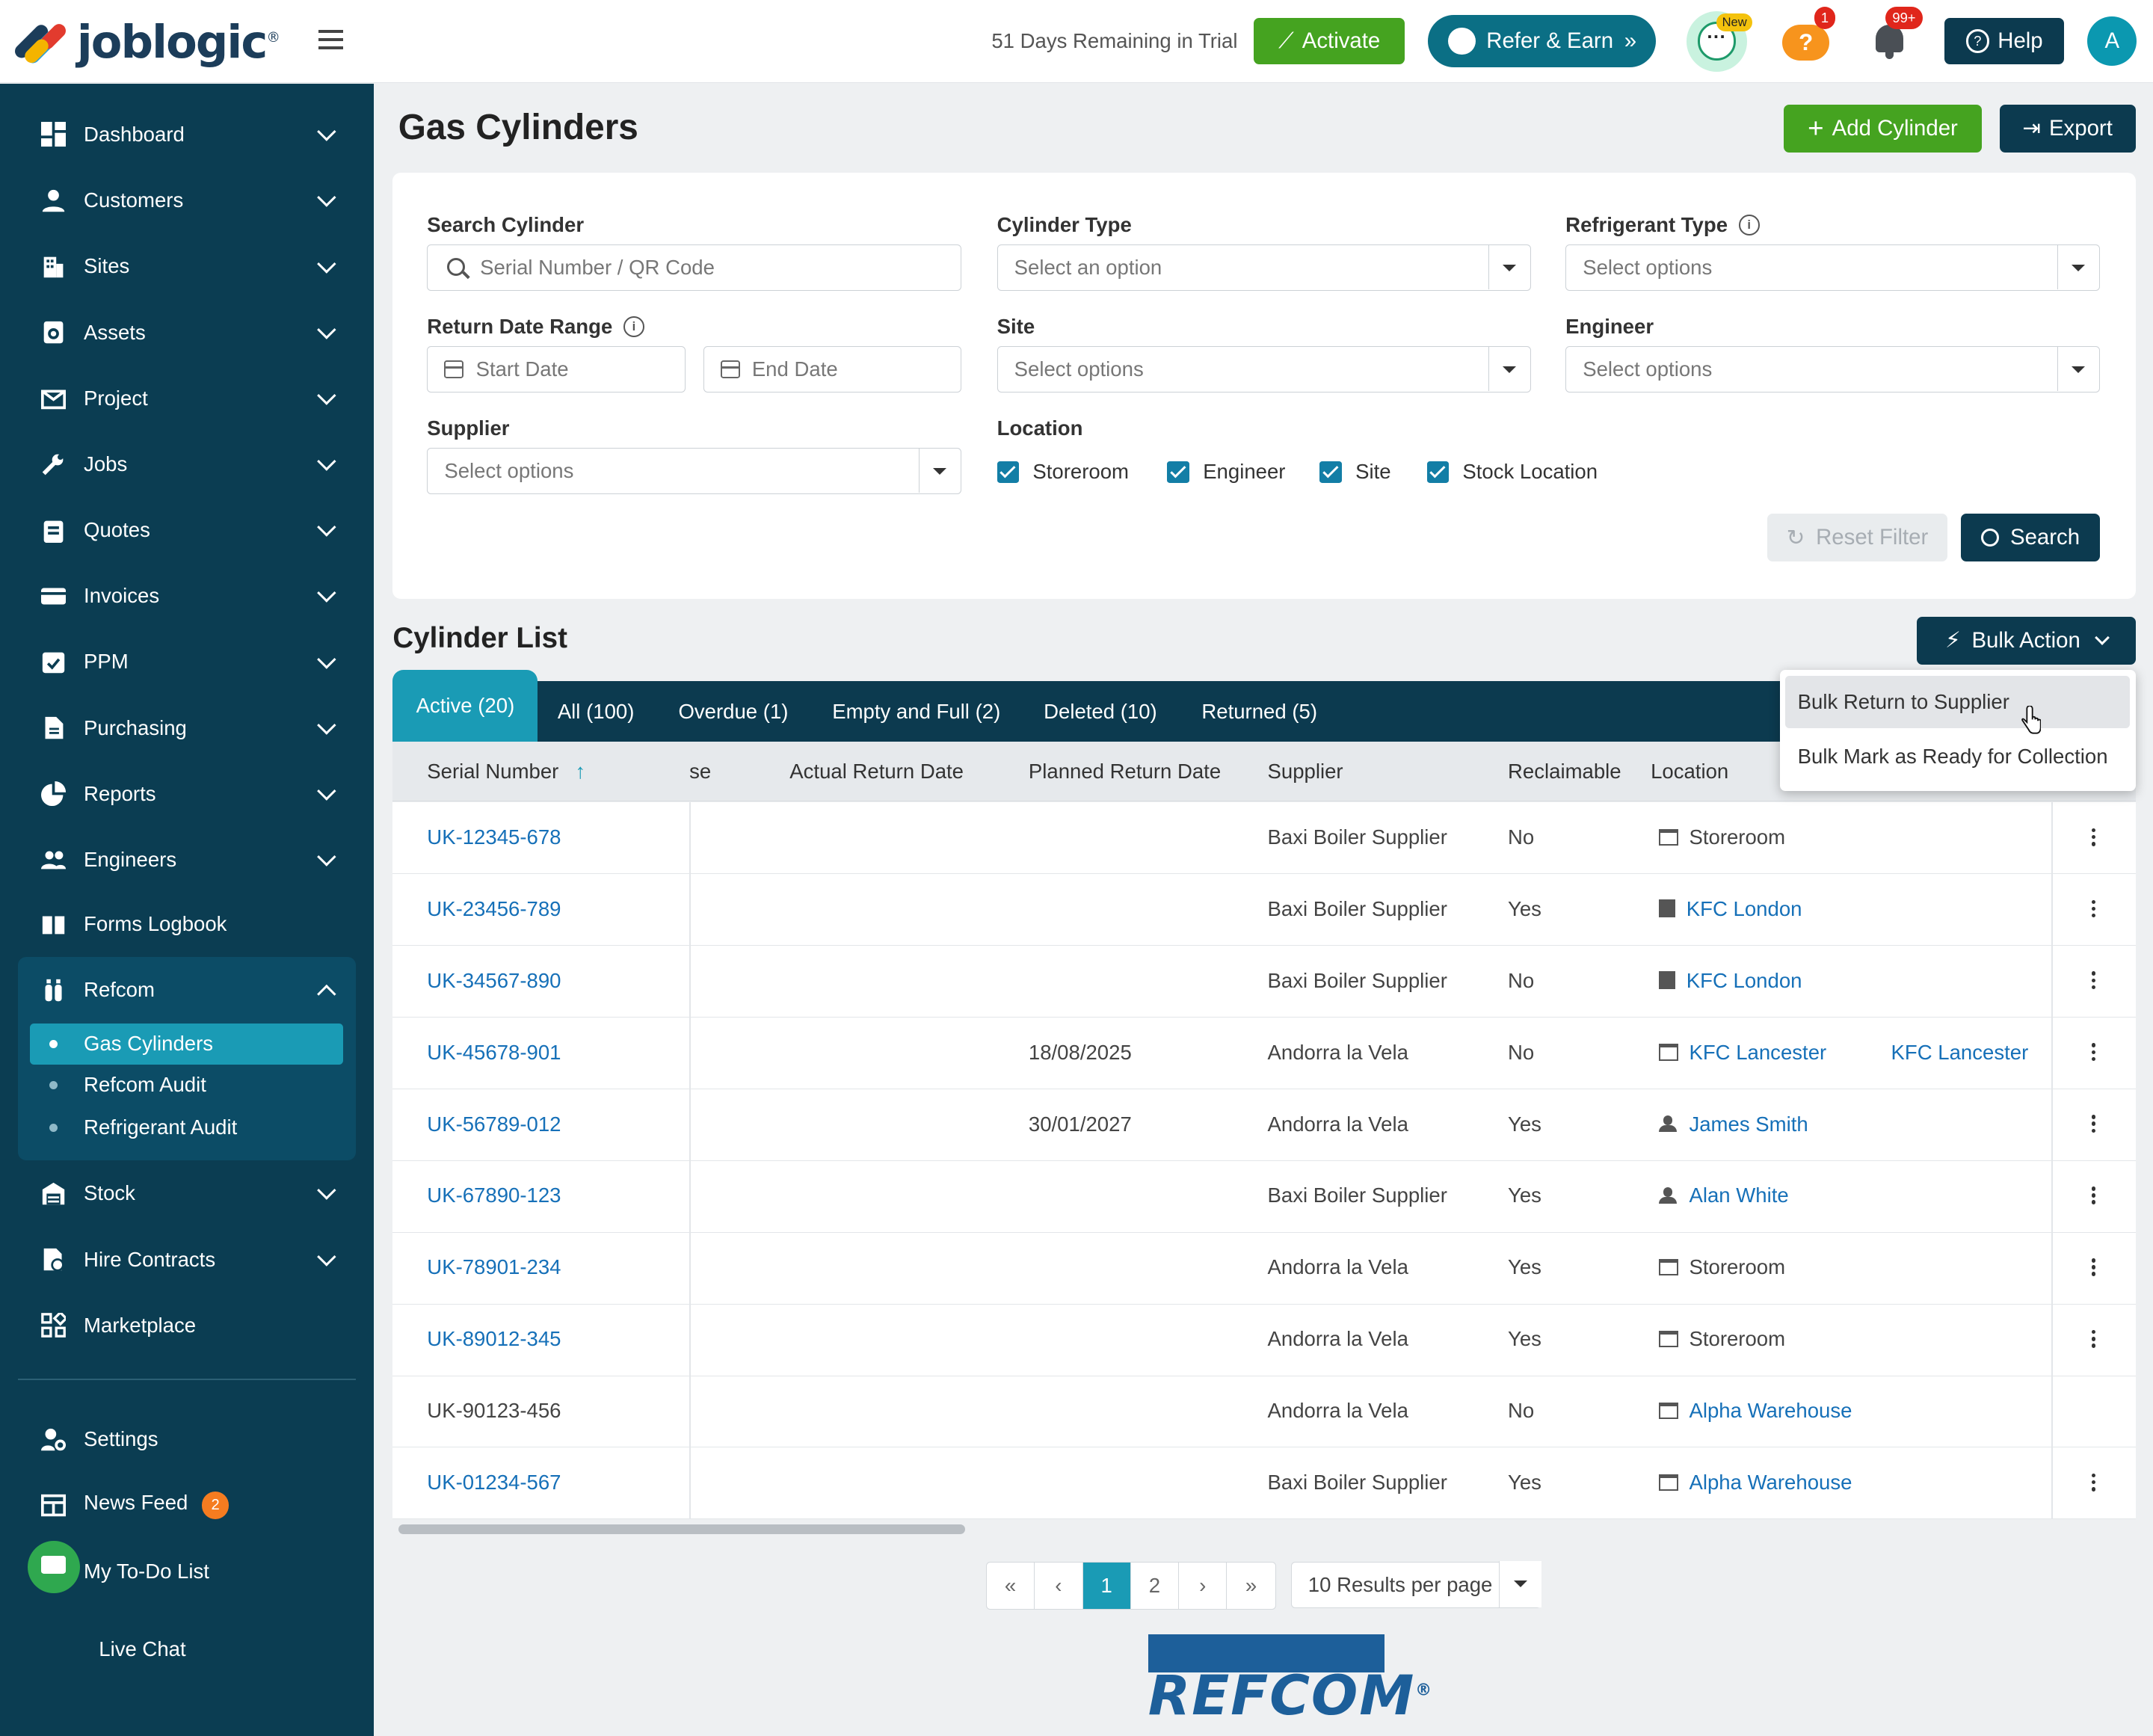 The image size is (2153, 1736). What do you see at coordinates (1542, 41) in the screenshot?
I see `refer-earn-button: Refer & Earn »` at bounding box center [1542, 41].